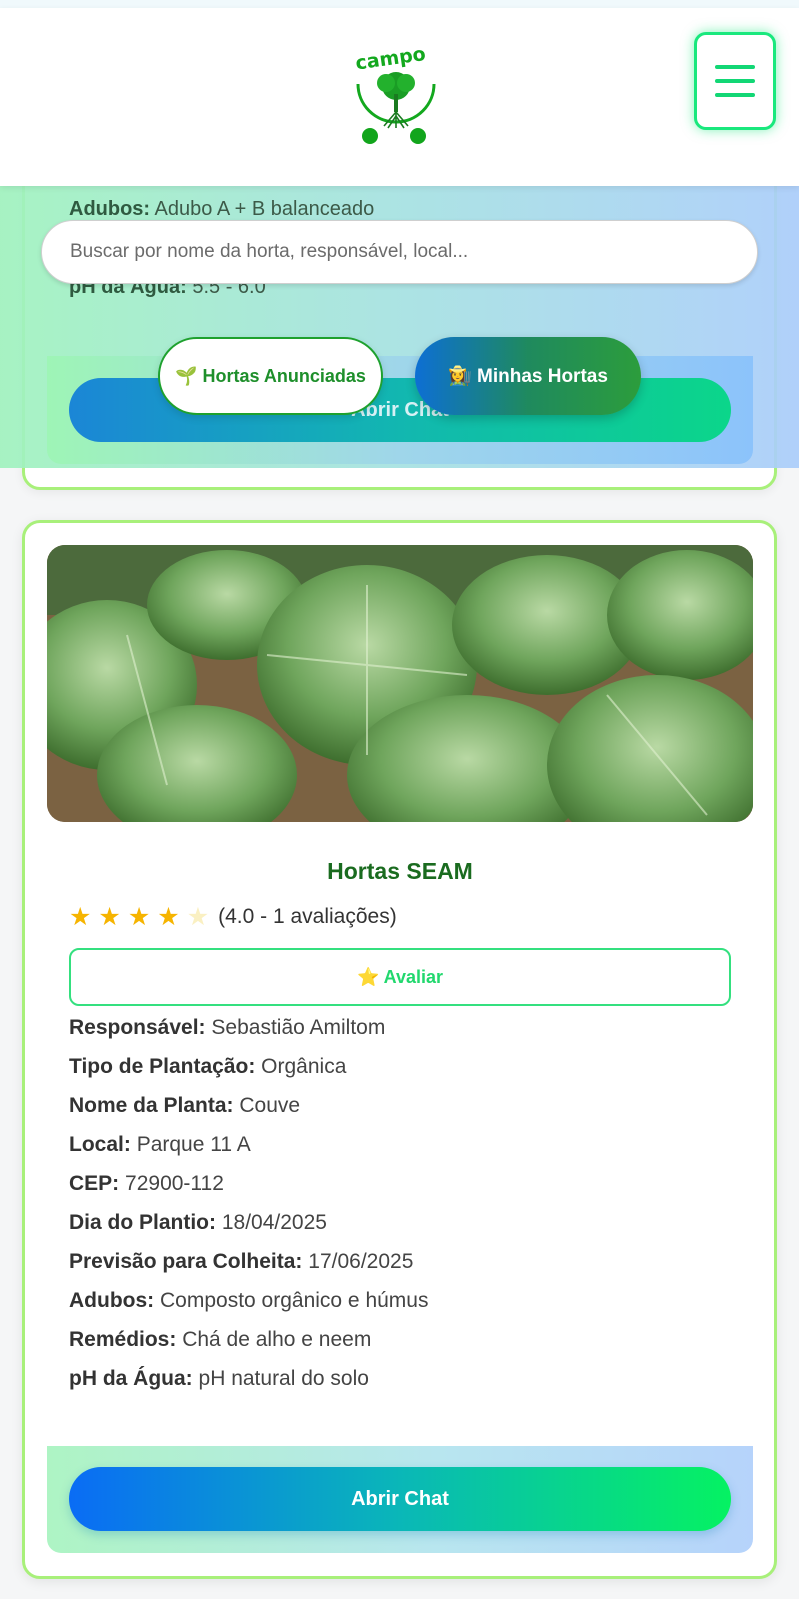 Image resolution: width=799 pixels, height=1599 pixels. Describe the element at coordinates (264, 209) in the screenshot. I see `prev-adubos-value: Adubo A + B balanceado` at that location.